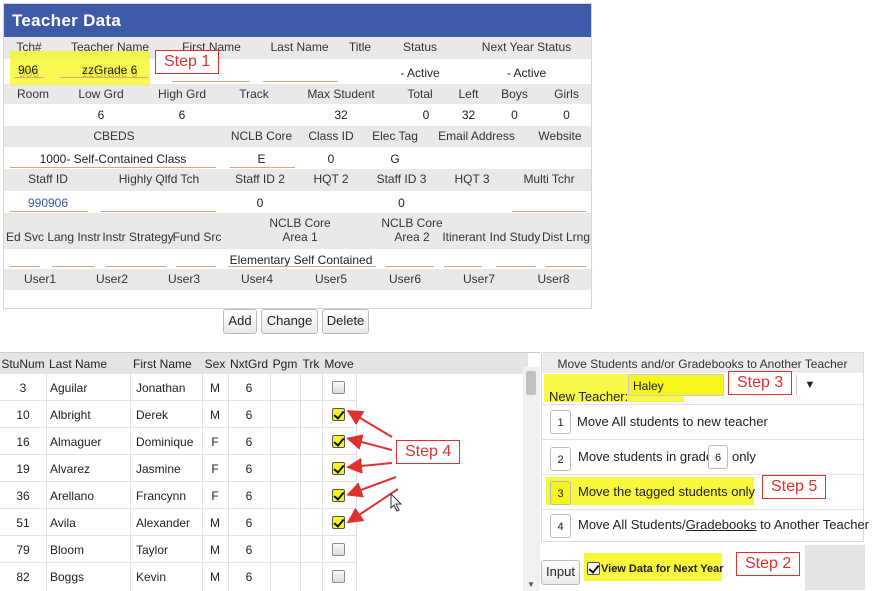  Describe the element at coordinates (372, 466) in the screenshot. I see `step4-arrows-icon` at that location.